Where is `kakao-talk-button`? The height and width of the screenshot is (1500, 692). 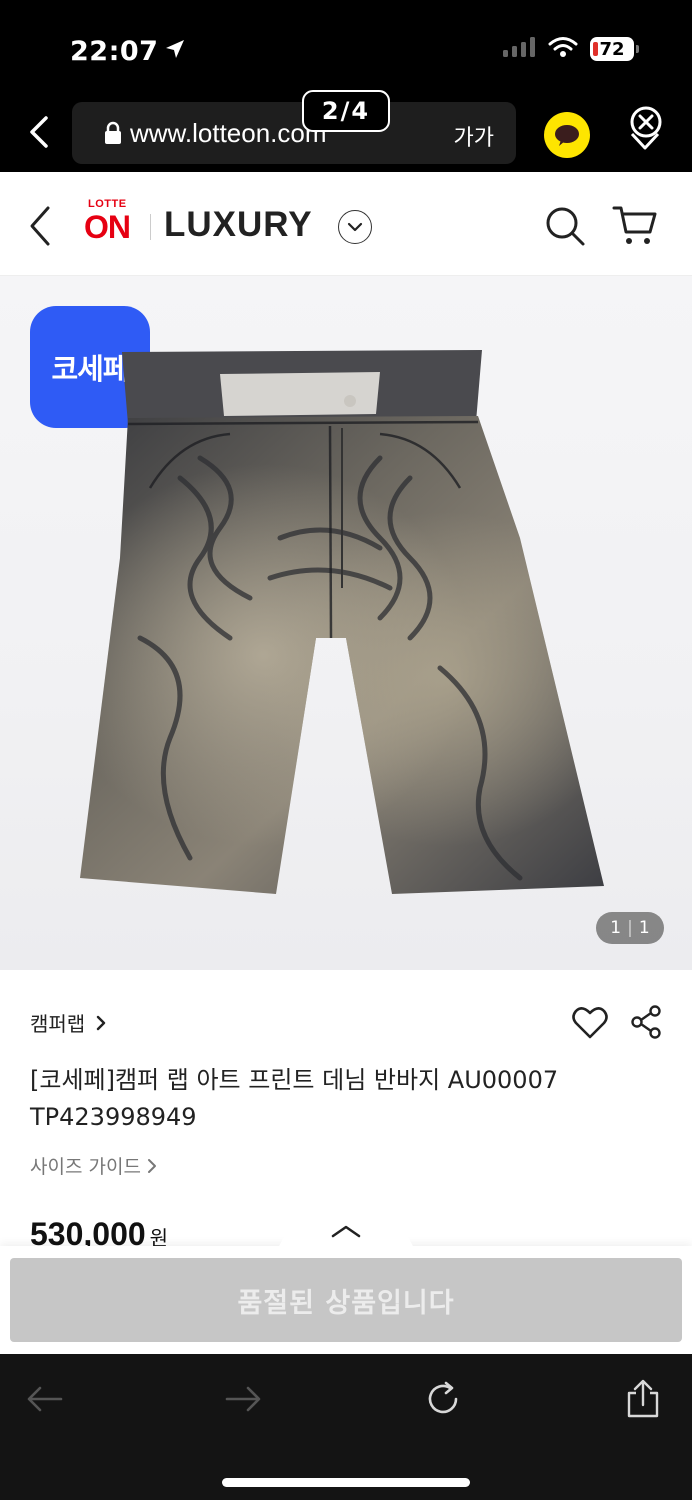 kakao-talk-button is located at coordinates (567, 135).